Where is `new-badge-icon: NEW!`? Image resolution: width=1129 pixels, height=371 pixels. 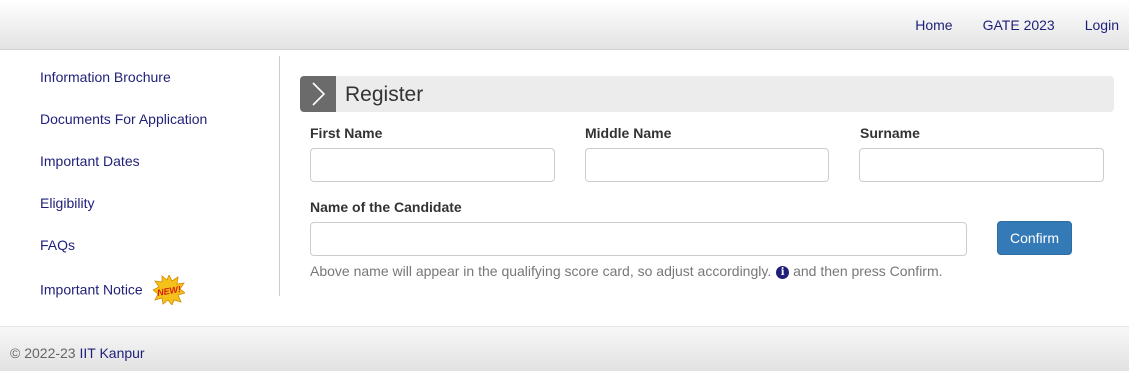 new-badge-icon: NEW! is located at coordinates (168, 290).